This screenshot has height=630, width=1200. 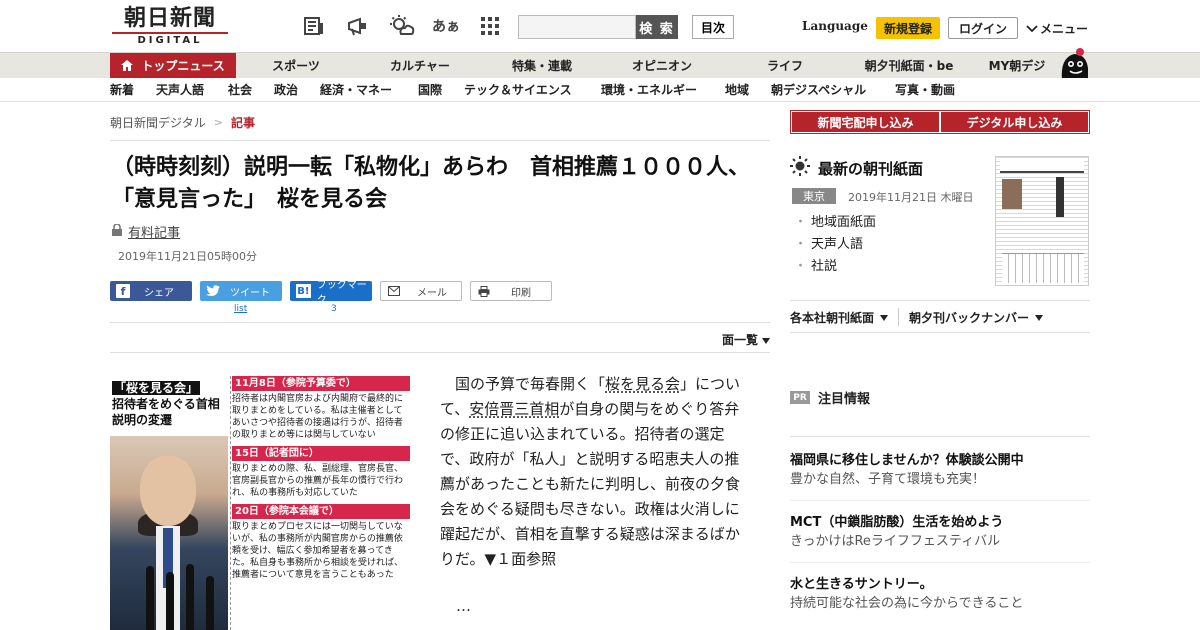 What do you see at coordinates (940, 533) in the screenshot?
I see `promo-item: MCT（中鎖脂肪酸）生活を始めよう きっかけはReライフフェスティバル` at bounding box center [940, 533].